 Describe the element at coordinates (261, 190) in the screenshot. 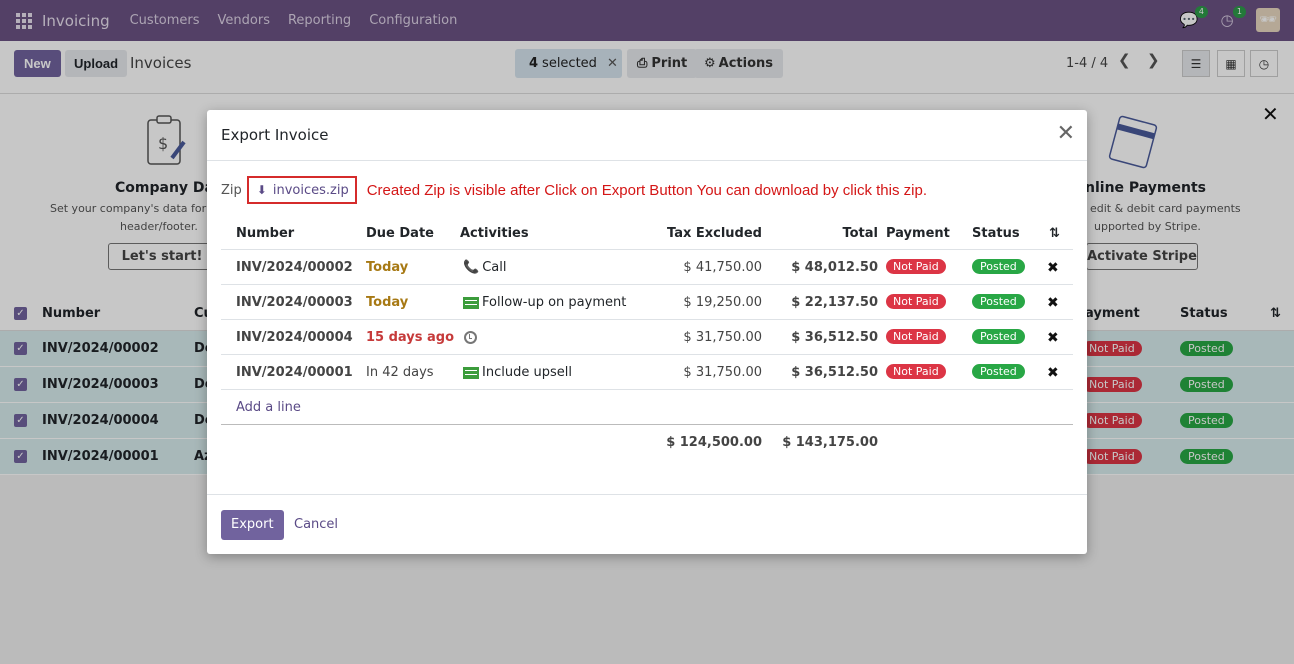

I see `download-icon: ⬇` at that location.